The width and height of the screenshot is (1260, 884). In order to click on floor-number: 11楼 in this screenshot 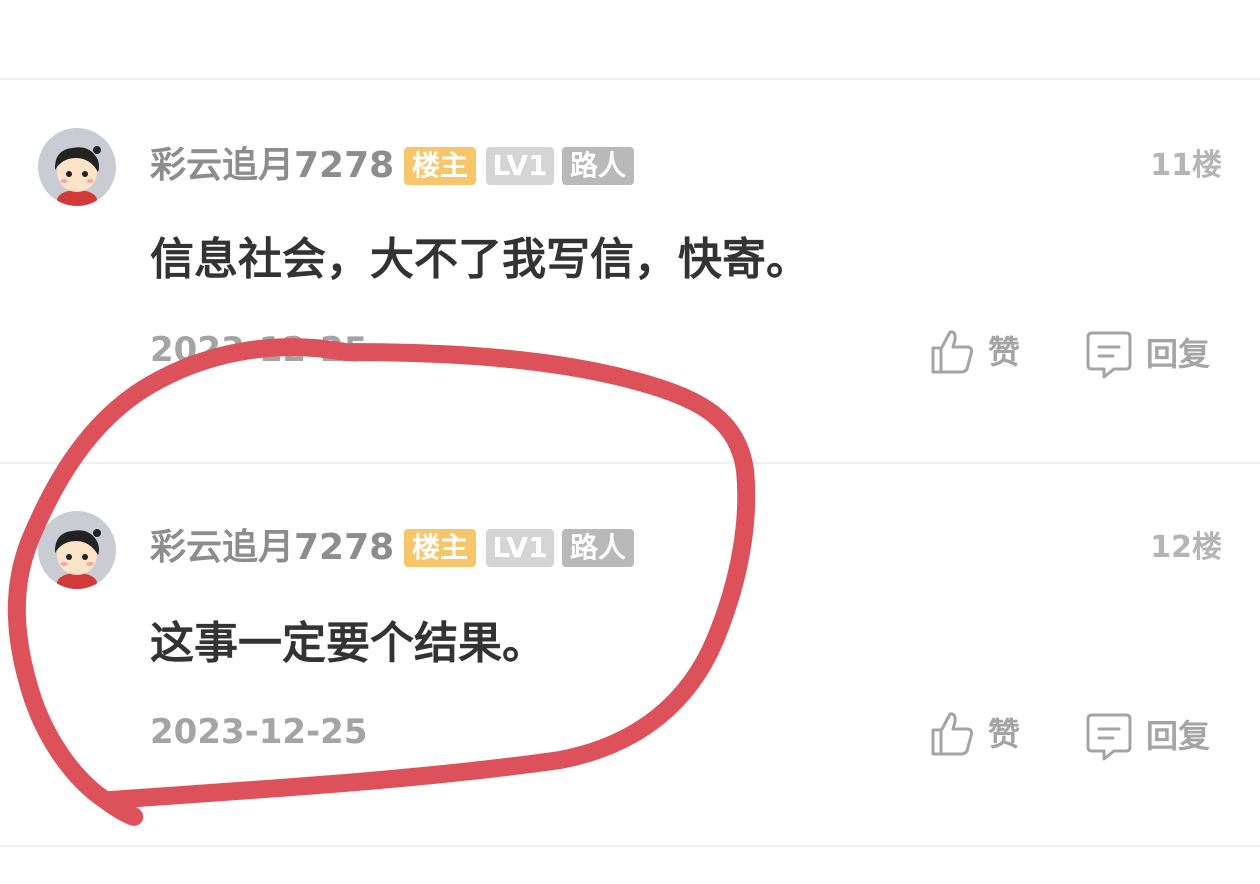, I will do `click(1186, 165)`.